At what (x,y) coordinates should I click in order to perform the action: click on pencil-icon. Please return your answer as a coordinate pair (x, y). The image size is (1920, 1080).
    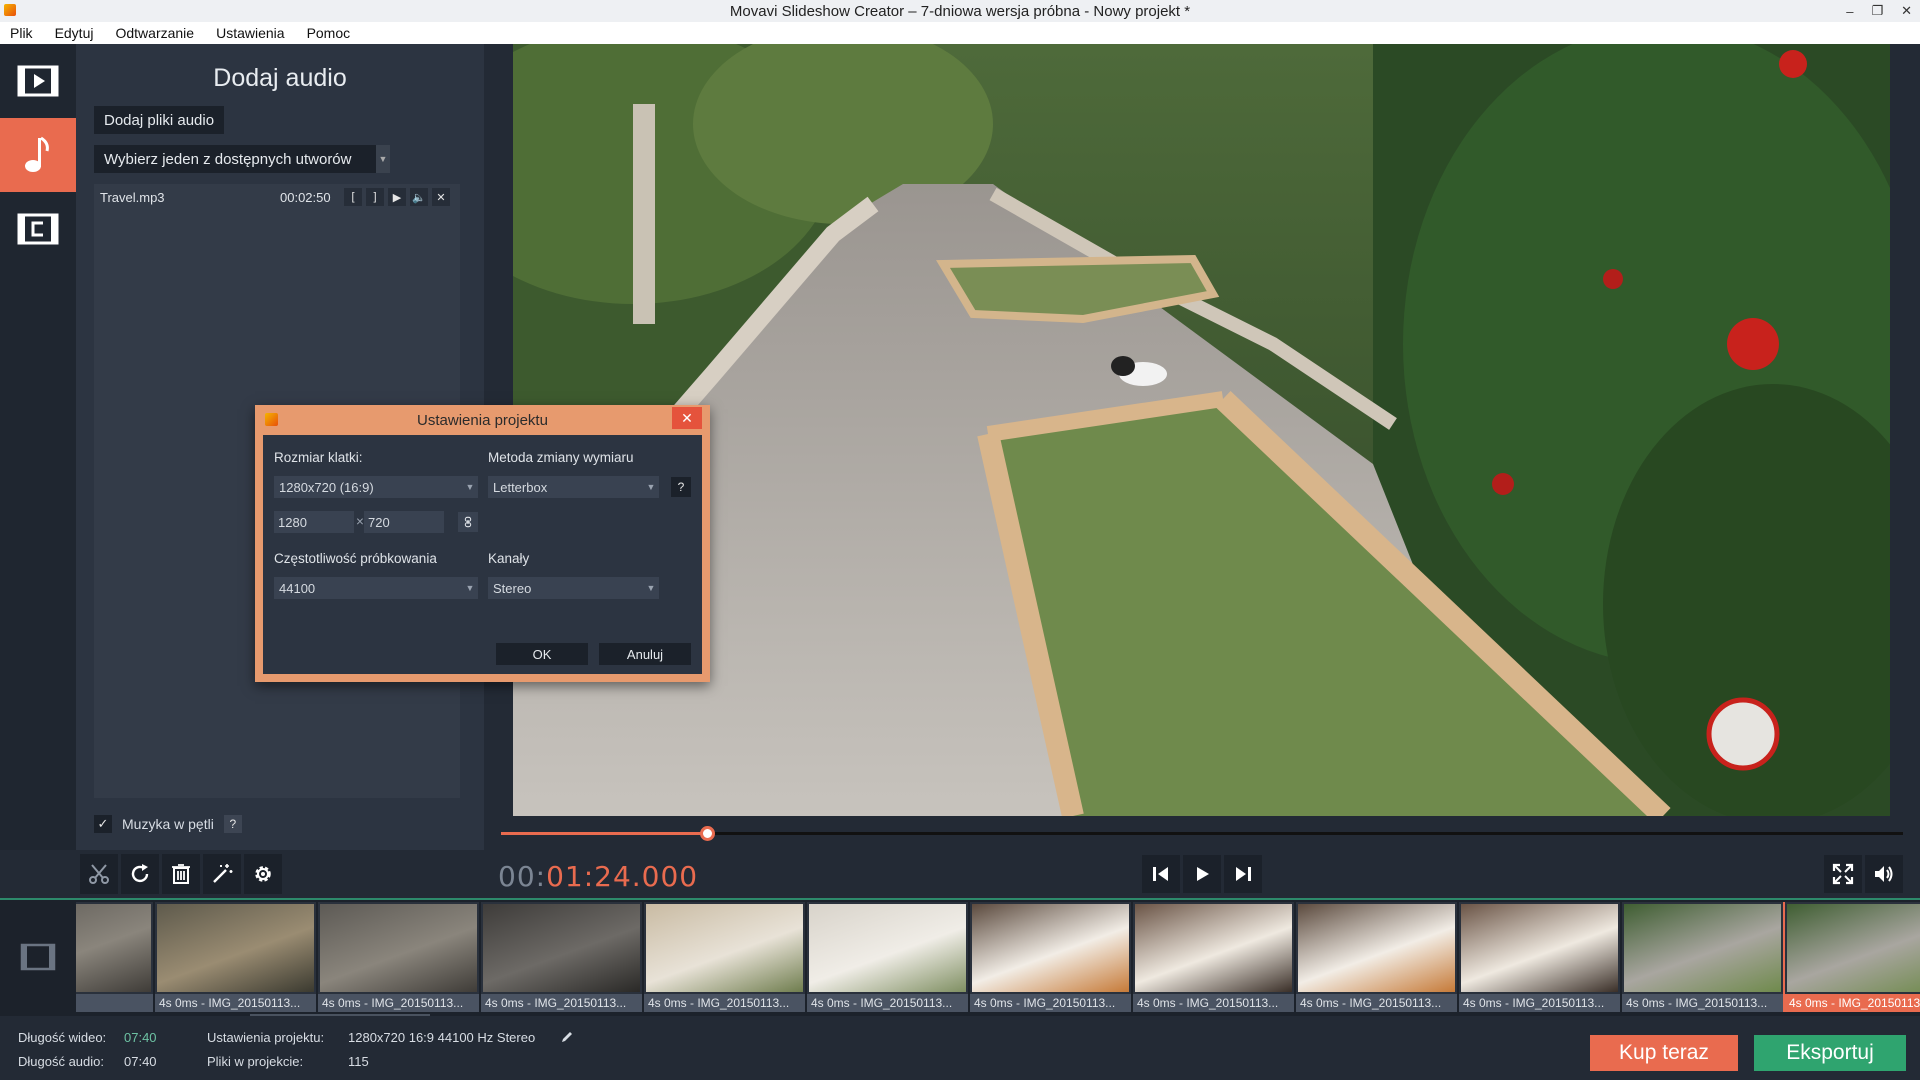
    Looking at the image, I should click on (567, 1037).